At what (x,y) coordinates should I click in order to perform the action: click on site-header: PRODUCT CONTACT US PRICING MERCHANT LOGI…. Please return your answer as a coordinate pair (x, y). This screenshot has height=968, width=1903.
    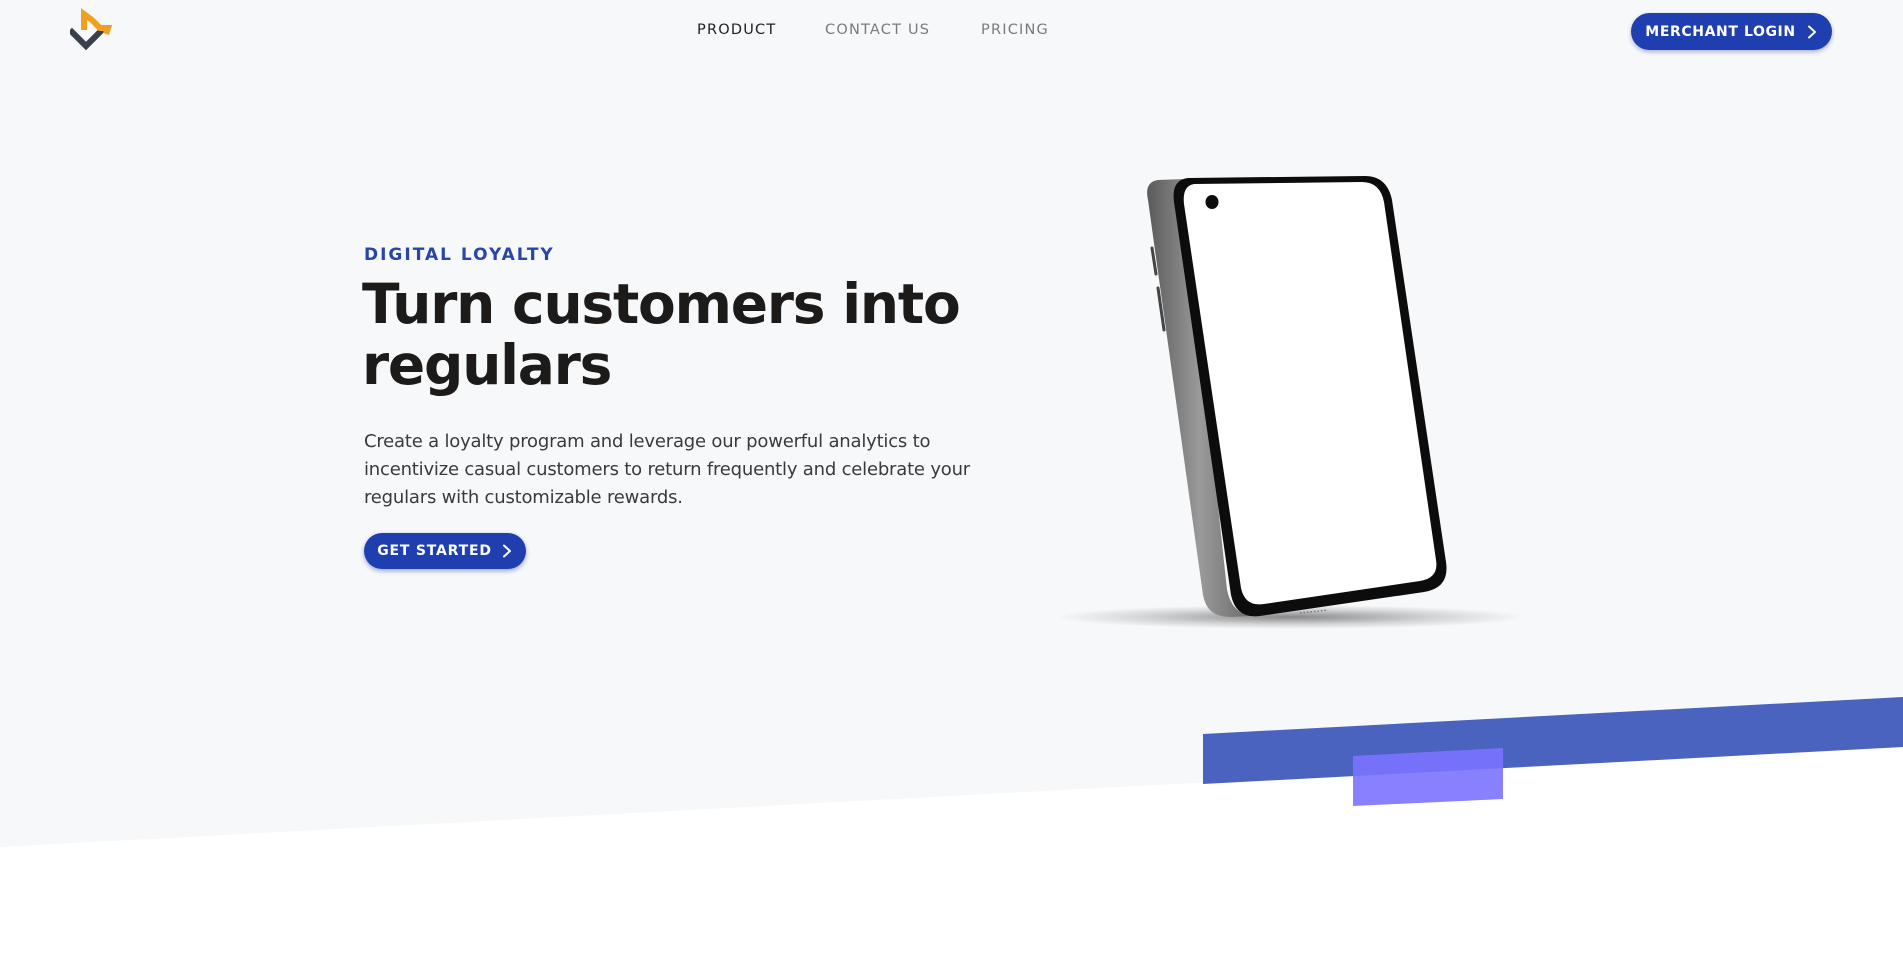
    Looking at the image, I should click on (951, 31).